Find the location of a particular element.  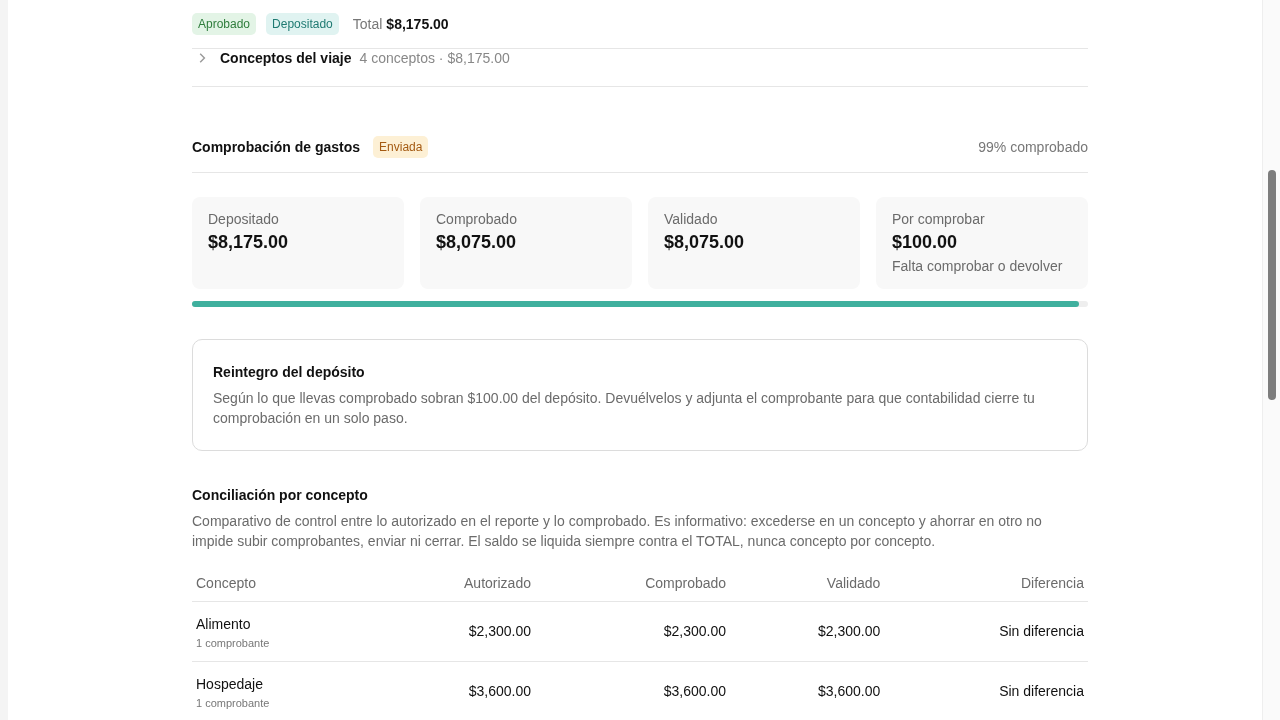

column-header: Diferencia is located at coordinates (986, 585).